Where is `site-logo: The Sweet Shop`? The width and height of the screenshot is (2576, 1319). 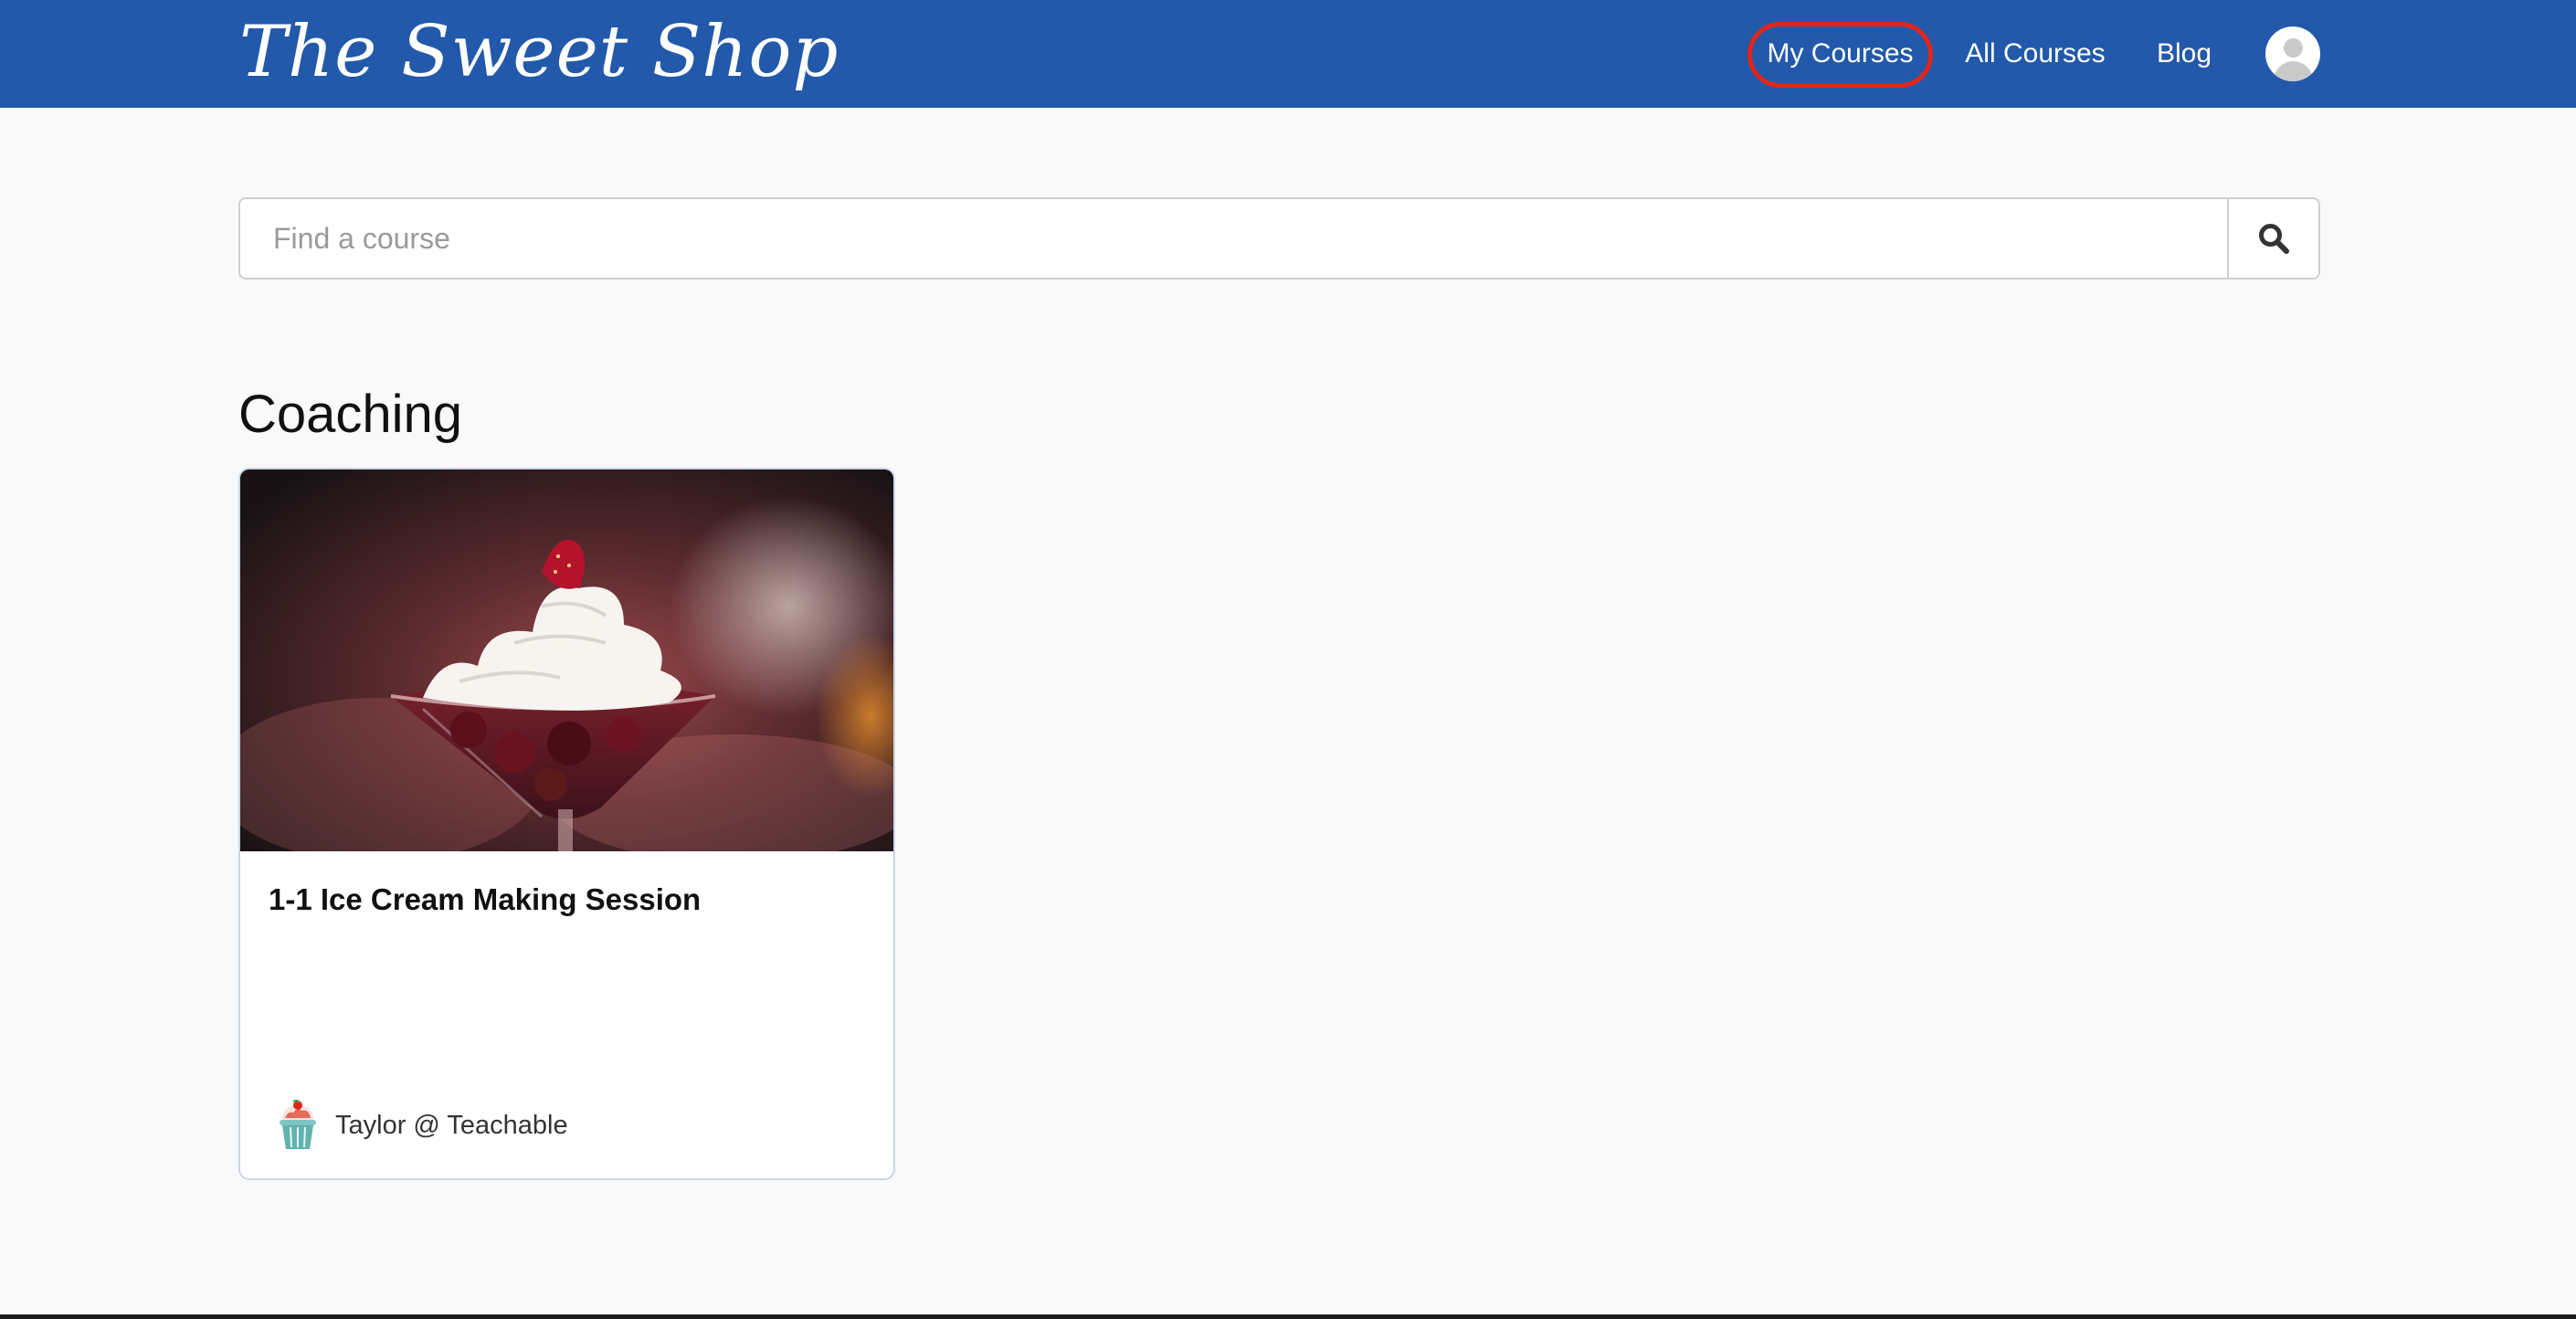 site-logo: The Sweet Shop is located at coordinates (539, 52).